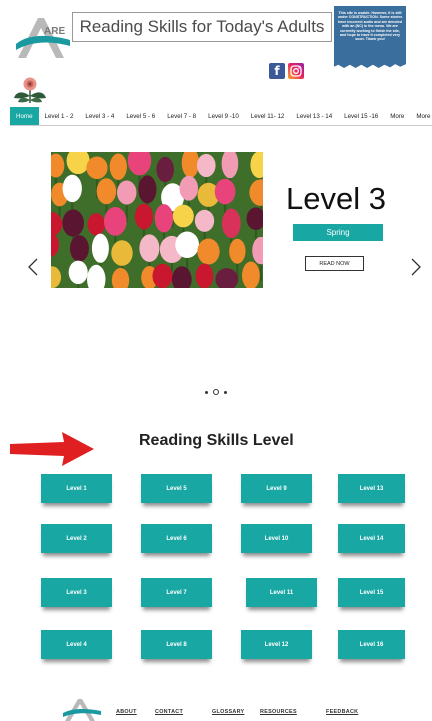  I want to click on level-button: Level 14, so click(371, 538).